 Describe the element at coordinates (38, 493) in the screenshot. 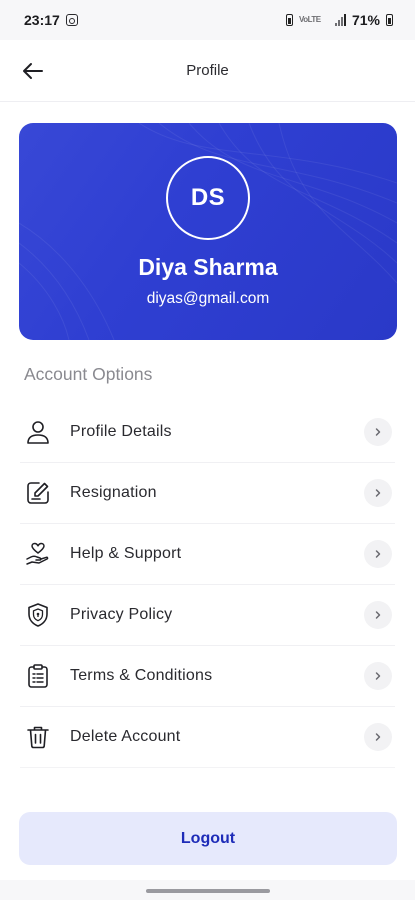

I see `edit-document-icon` at that location.